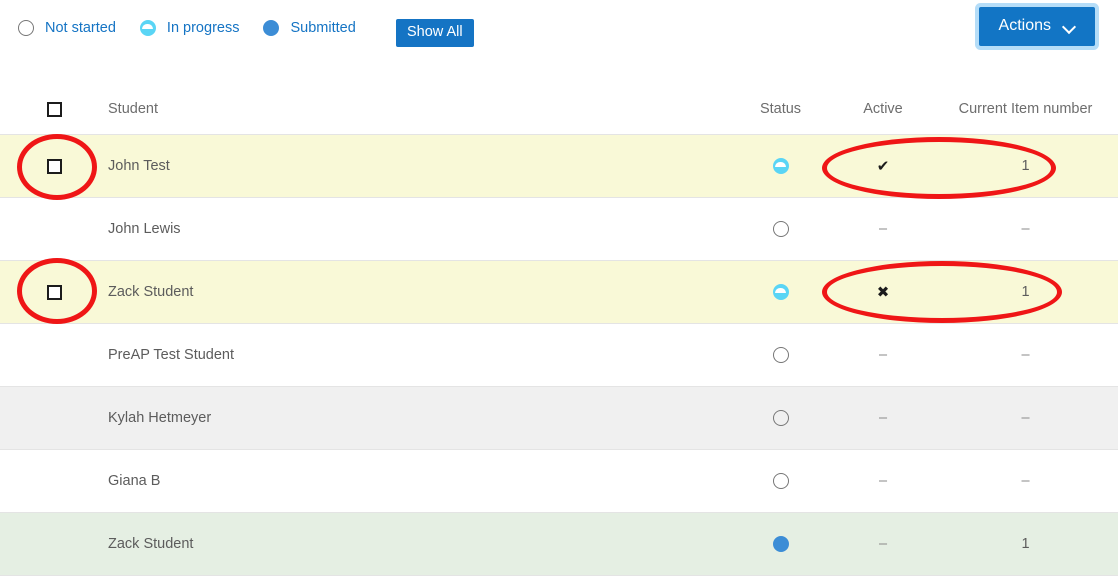 Image resolution: width=1118 pixels, height=579 pixels. What do you see at coordinates (883, 109) in the screenshot?
I see `column-header-active: Active` at bounding box center [883, 109].